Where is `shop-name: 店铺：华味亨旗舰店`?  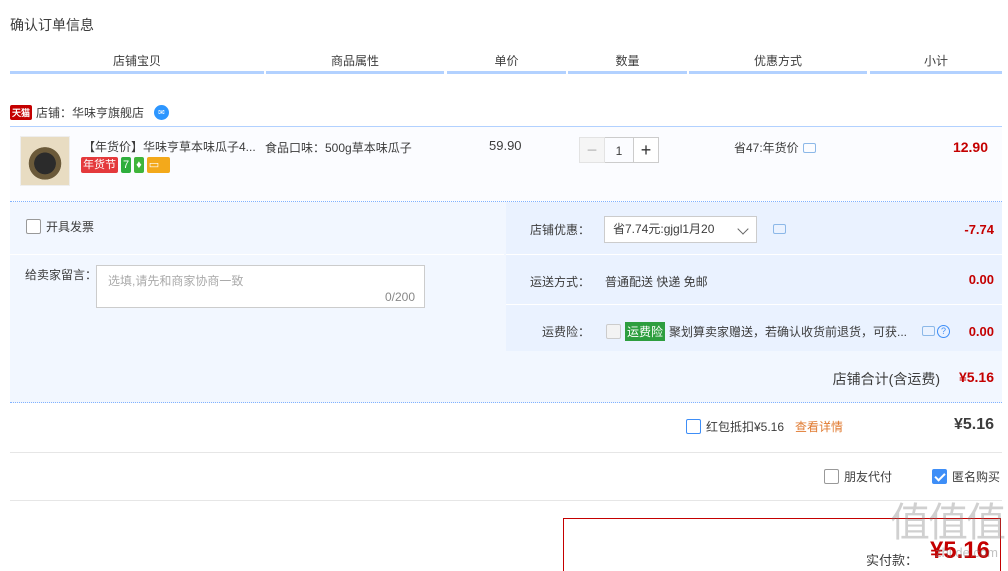
shop-name: 店铺：华味亨旗舰店 is located at coordinates (90, 112).